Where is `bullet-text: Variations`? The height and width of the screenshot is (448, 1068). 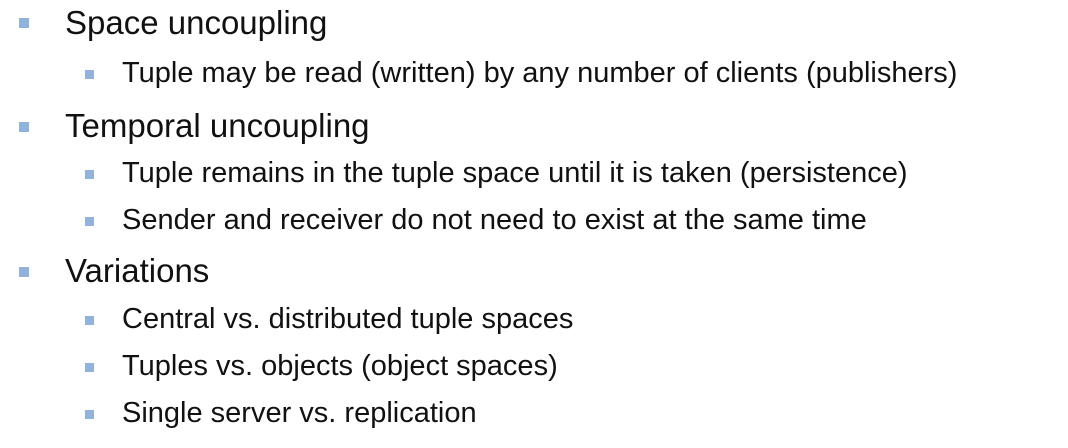 bullet-text: Variations is located at coordinates (137, 270).